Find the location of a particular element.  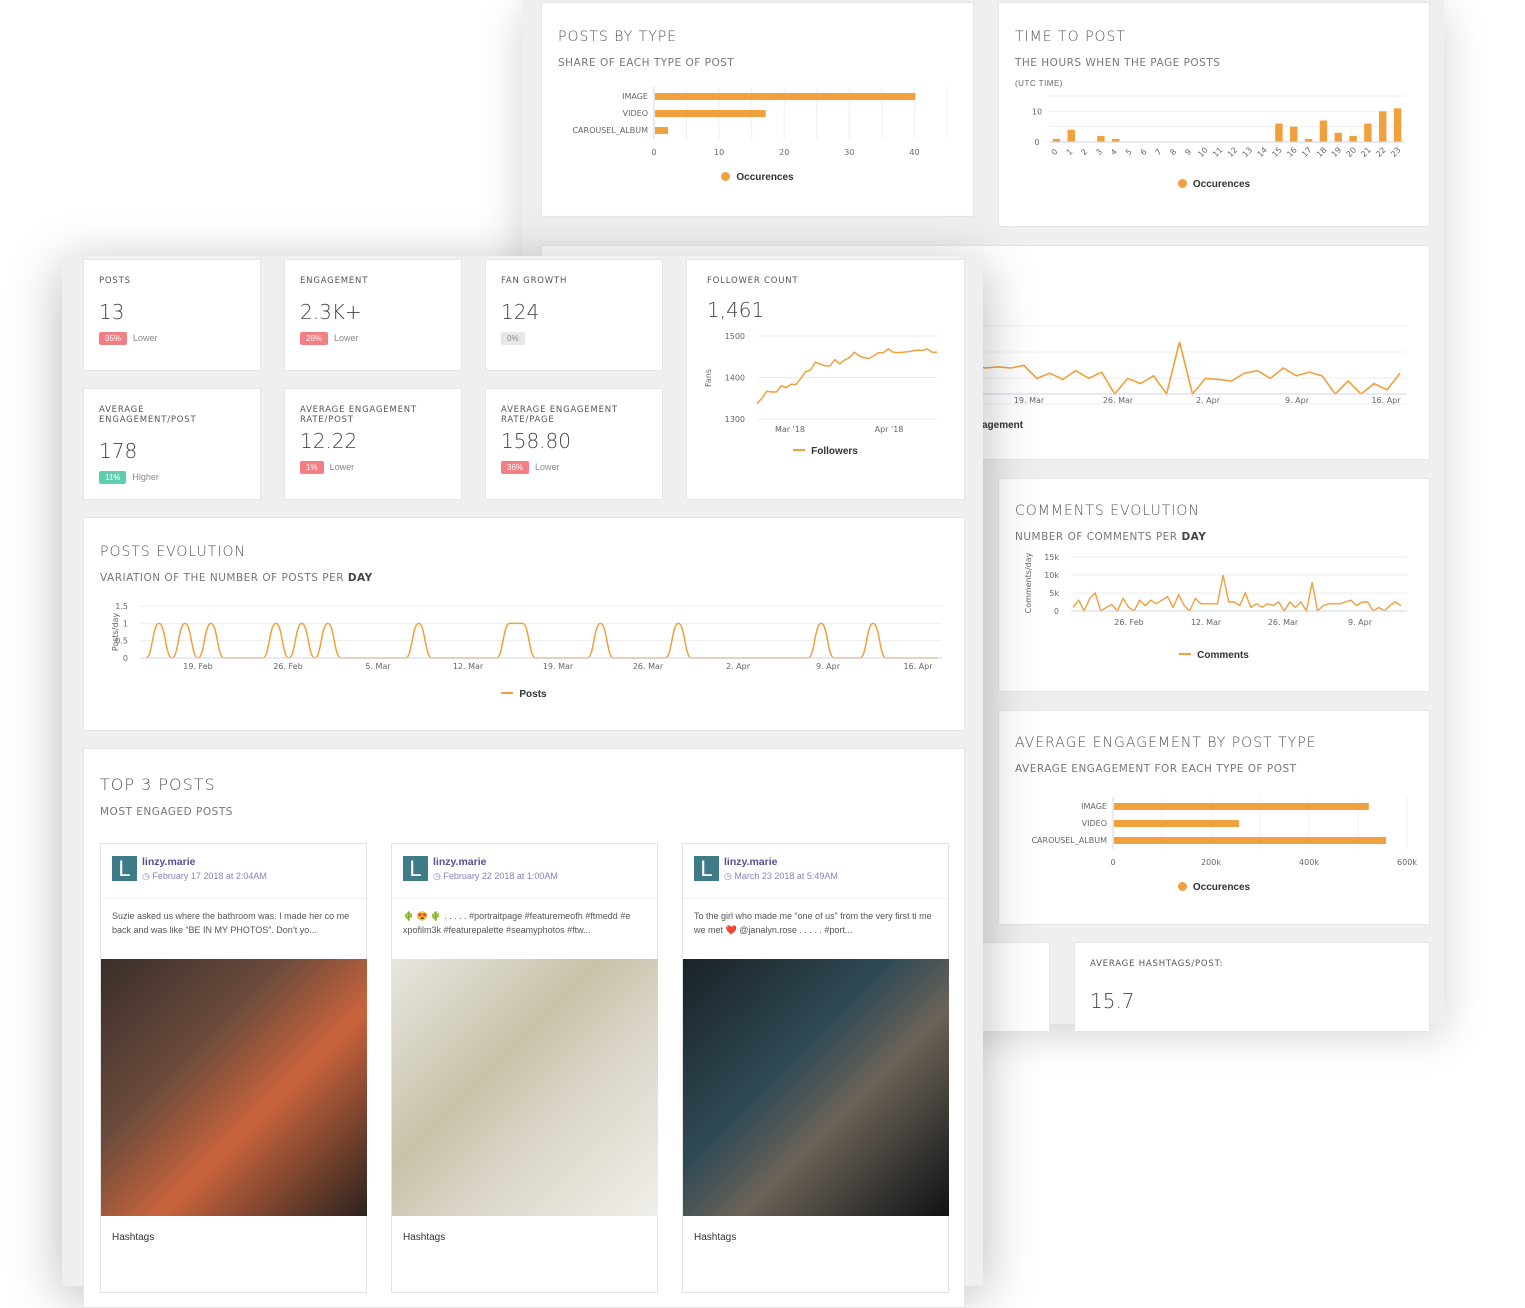

legend-line-icon is located at coordinates (507, 693).